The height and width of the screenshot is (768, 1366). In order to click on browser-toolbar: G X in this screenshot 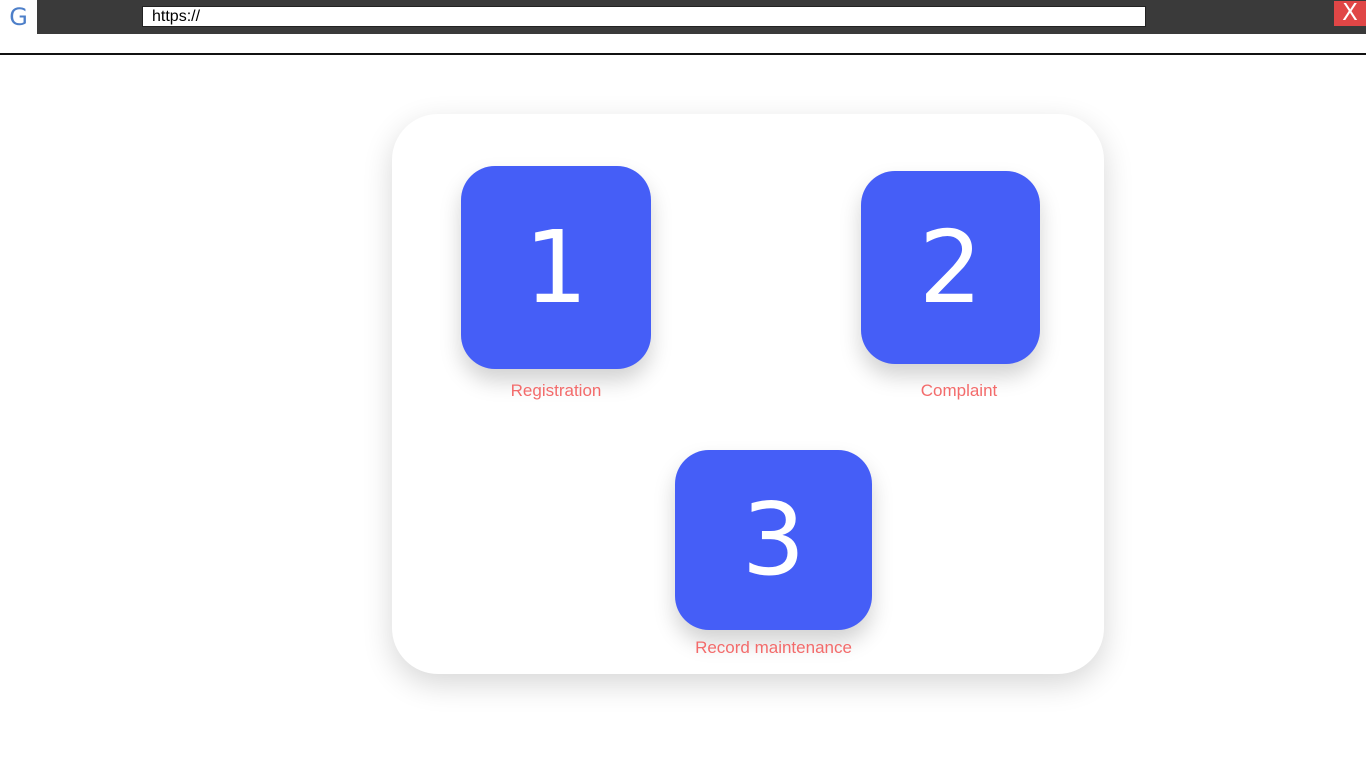, I will do `click(683, 17)`.